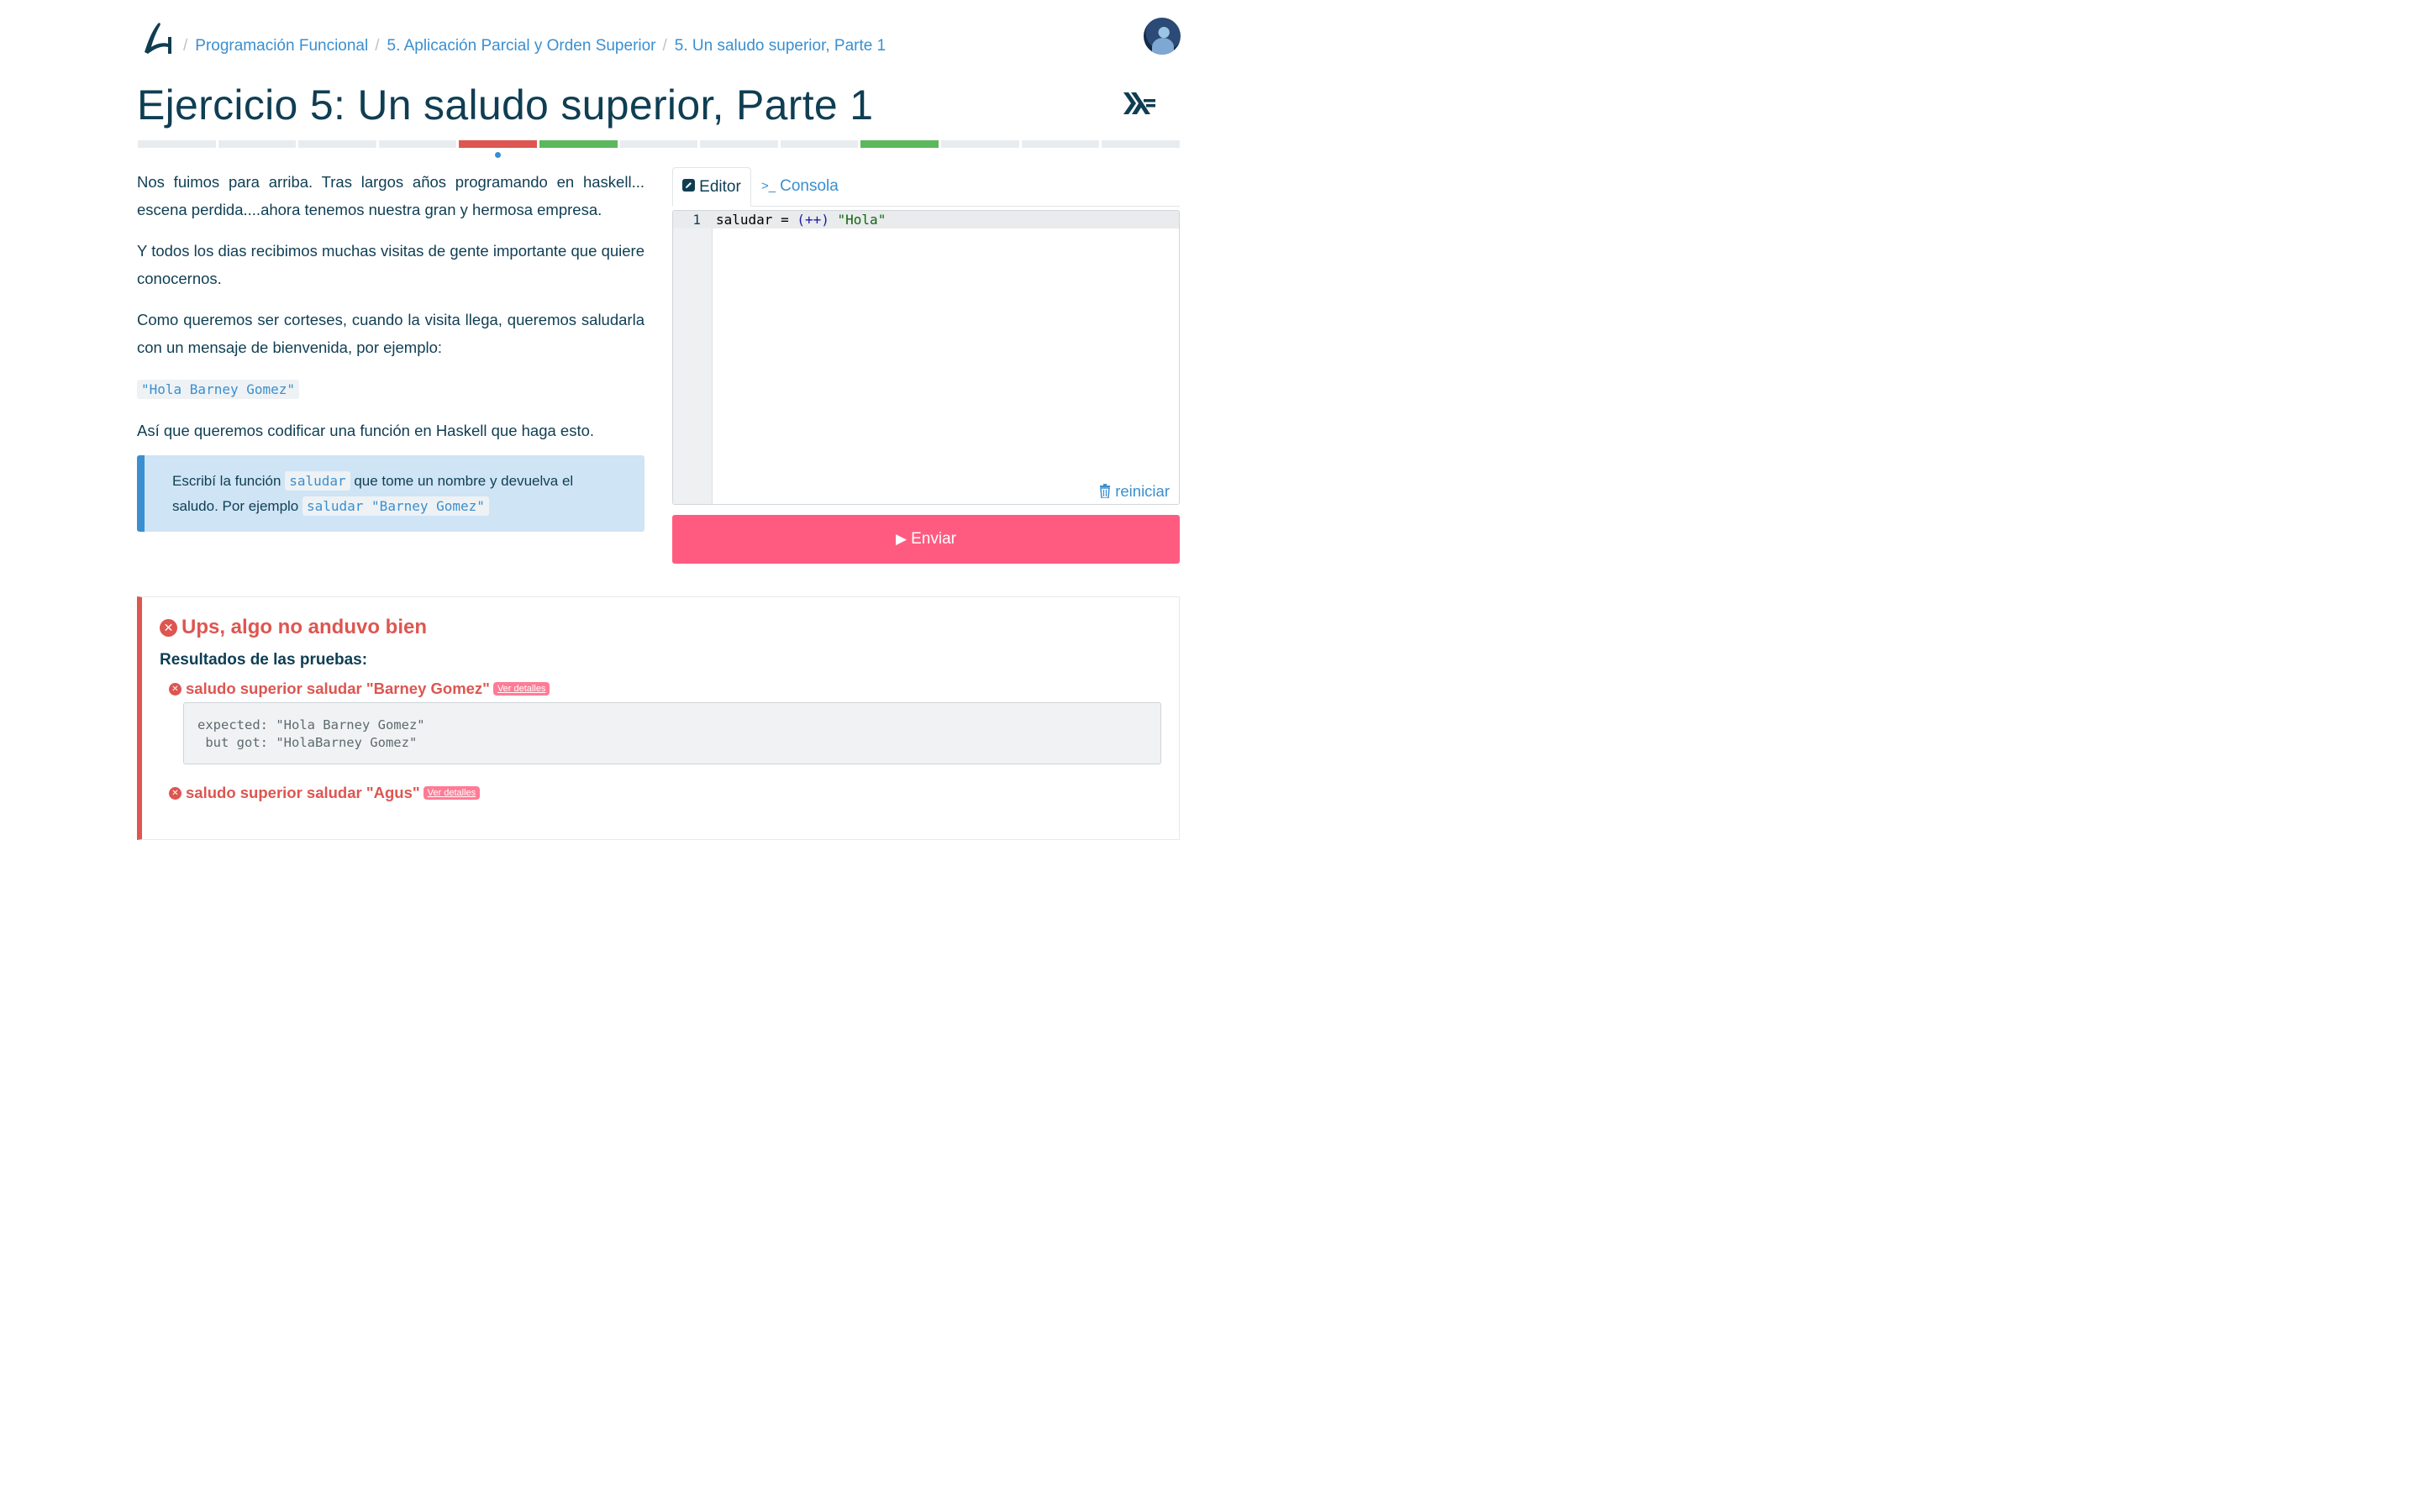 Image resolution: width=2420 pixels, height=1512 pixels. Describe the element at coordinates (933, 539) in the screenshot. I see `submit-label: Enviar` at that location.